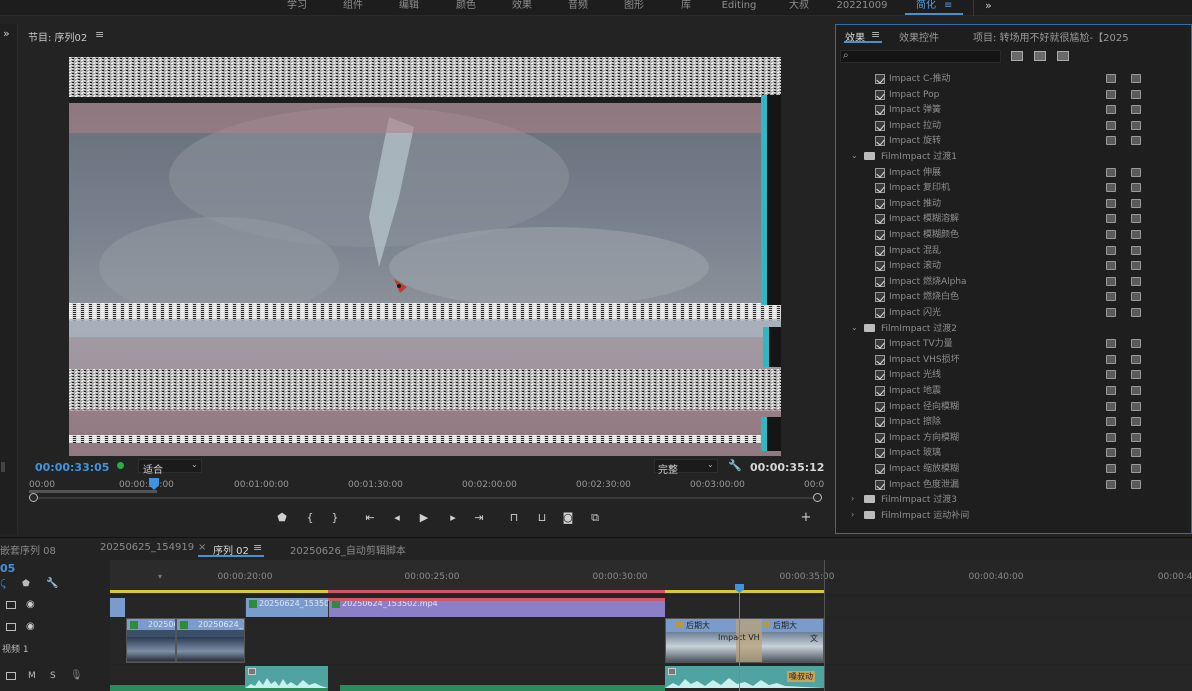 Image resolution: width=1192 pixels, height=691 pixels. I want to click on accelerated-effects-filter-icon, so click(1017, 56).